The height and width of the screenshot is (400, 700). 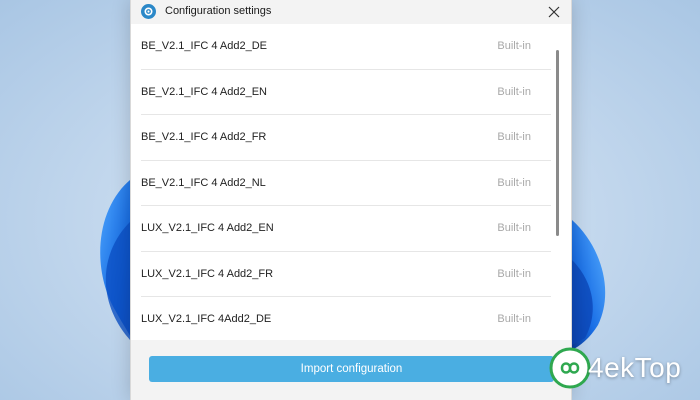 What do you see at coordinates (203, 182) in the screenshot?
I see `configuration-name: BE_V2.1_IFC 4 Add2_NL` at bounding box center [203, 182].